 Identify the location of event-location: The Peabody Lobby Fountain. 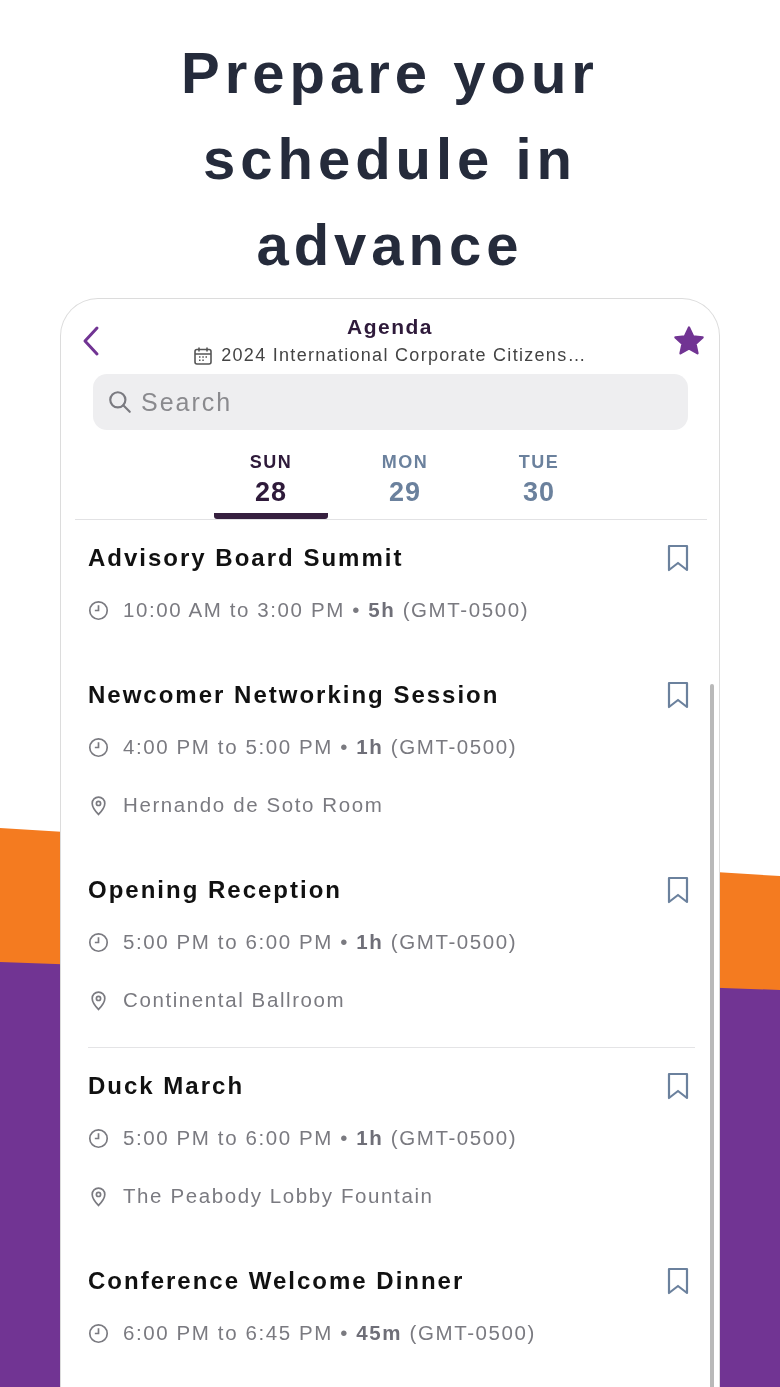
(278, 1196).